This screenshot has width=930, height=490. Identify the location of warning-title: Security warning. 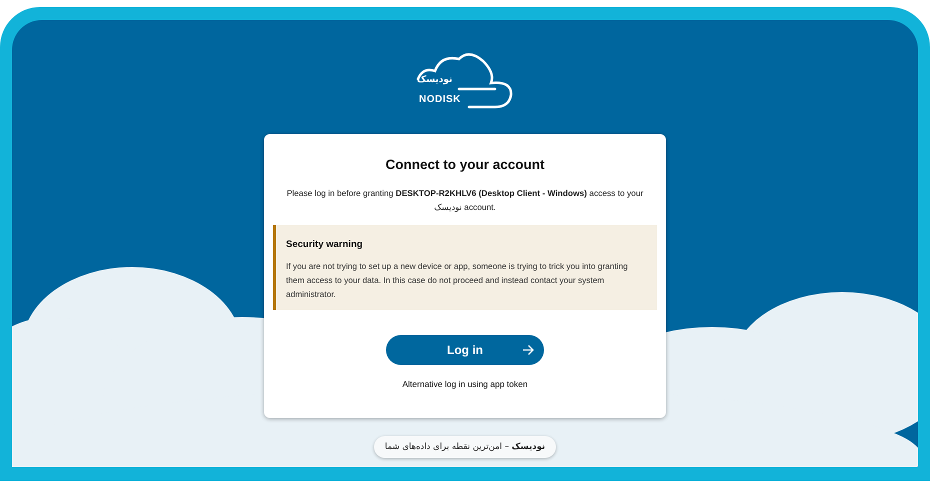
(325, 244).